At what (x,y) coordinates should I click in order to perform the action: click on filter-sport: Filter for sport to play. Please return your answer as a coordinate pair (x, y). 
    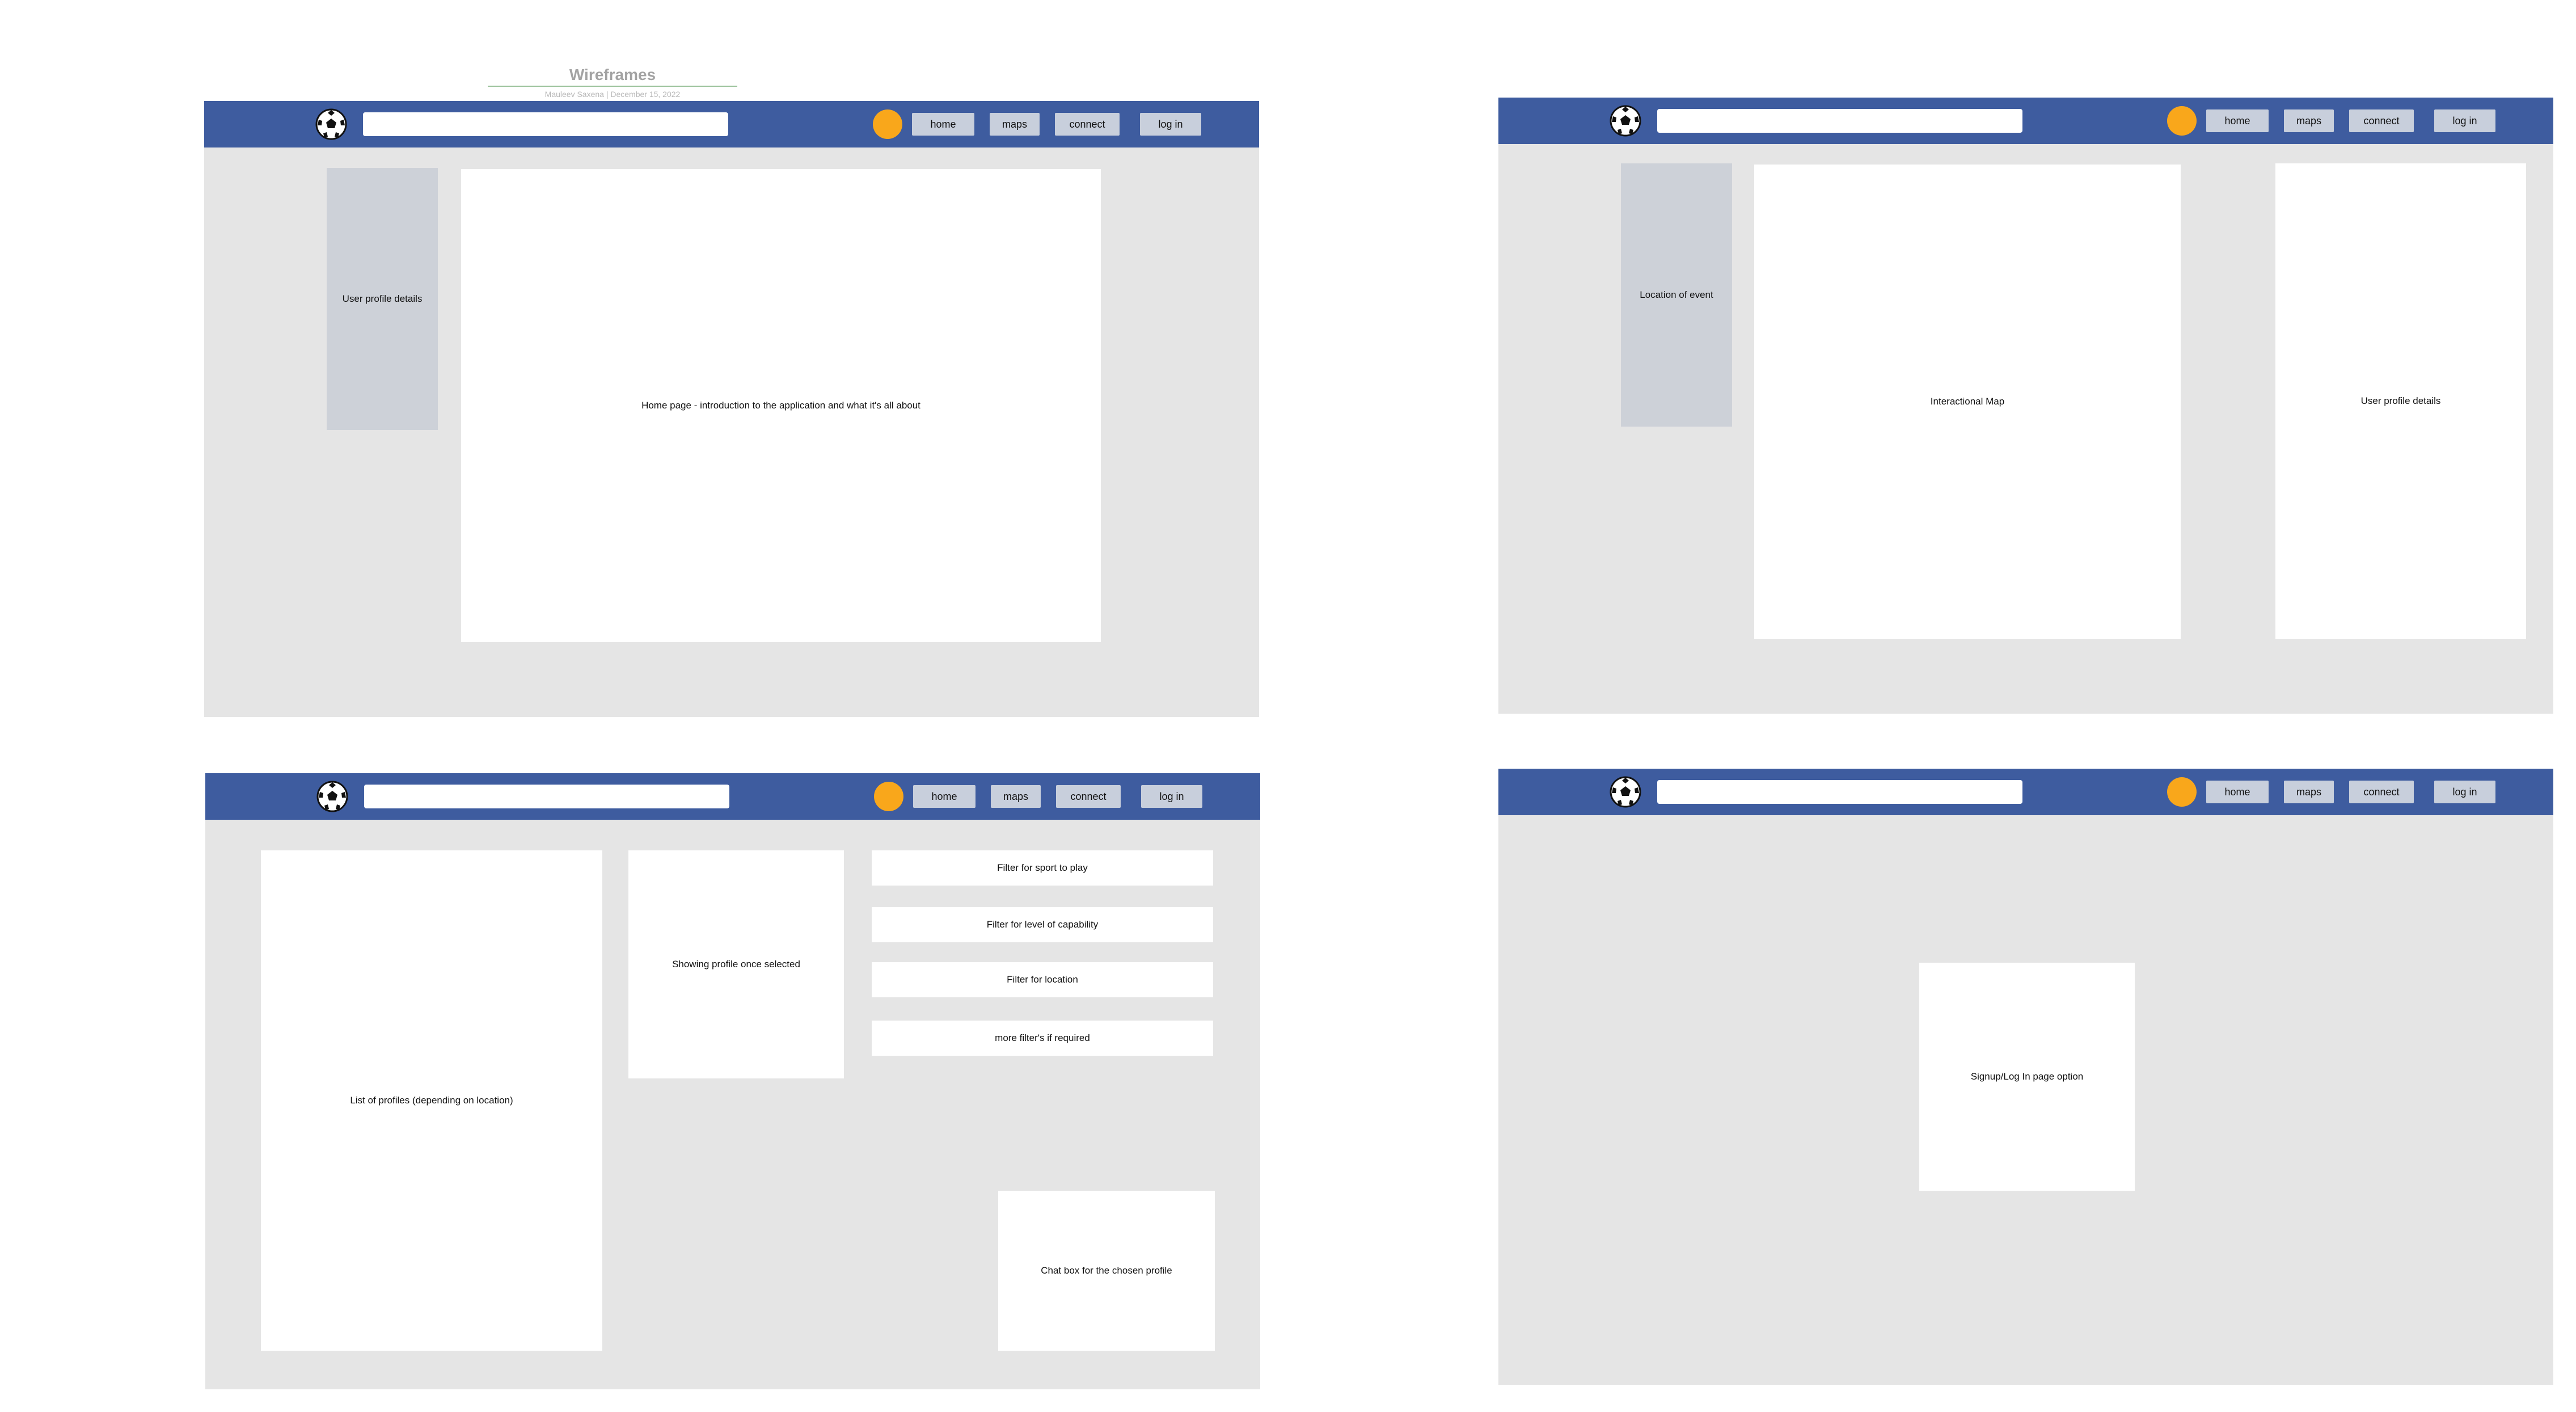
    Looking at the image, I should click on (1042, 868).